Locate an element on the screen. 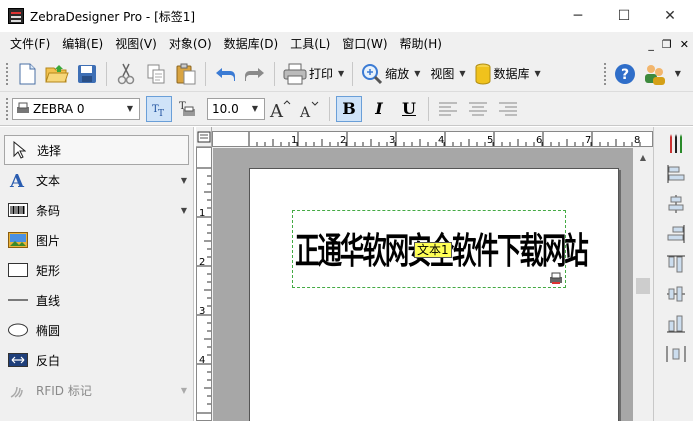 Image resolution: width=693 pixels, height=421 pixels. color-pens-button is located at coordinates (676, 144).